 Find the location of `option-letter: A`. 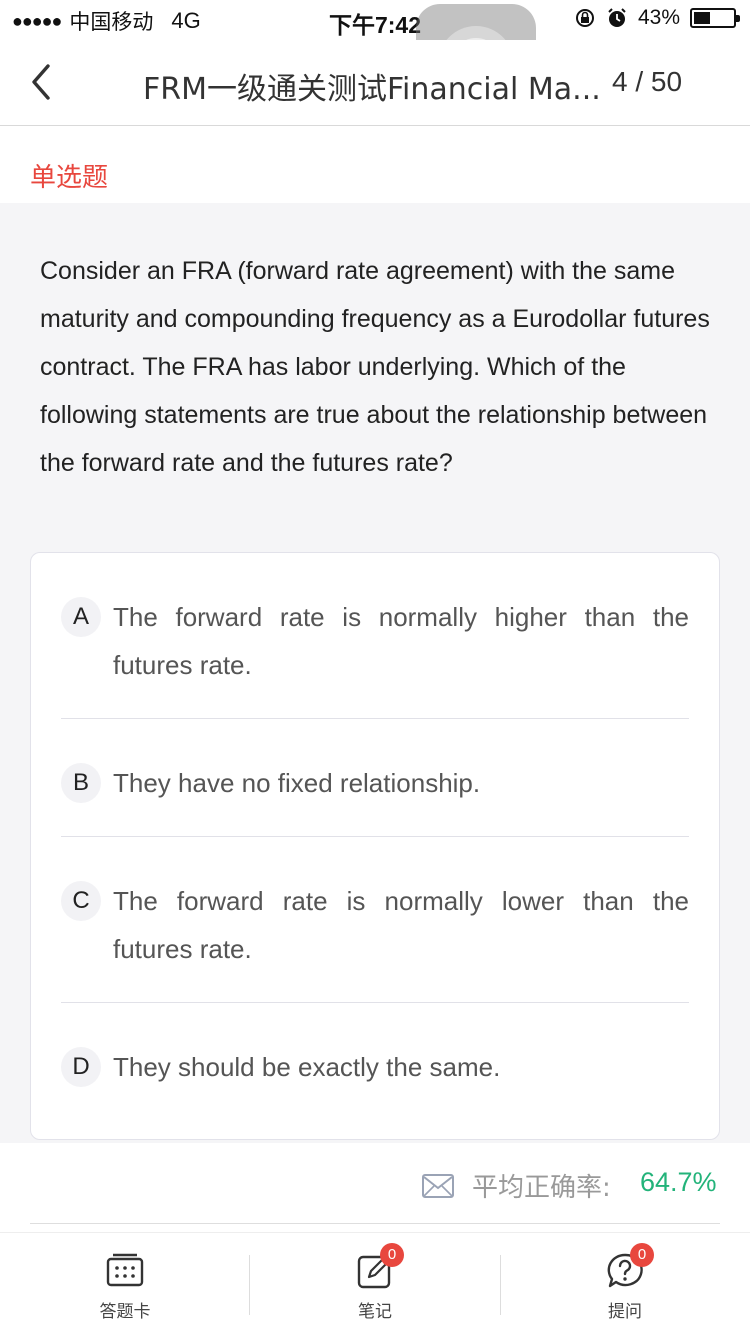

option-letter: A is located at coordinates (81, 617).